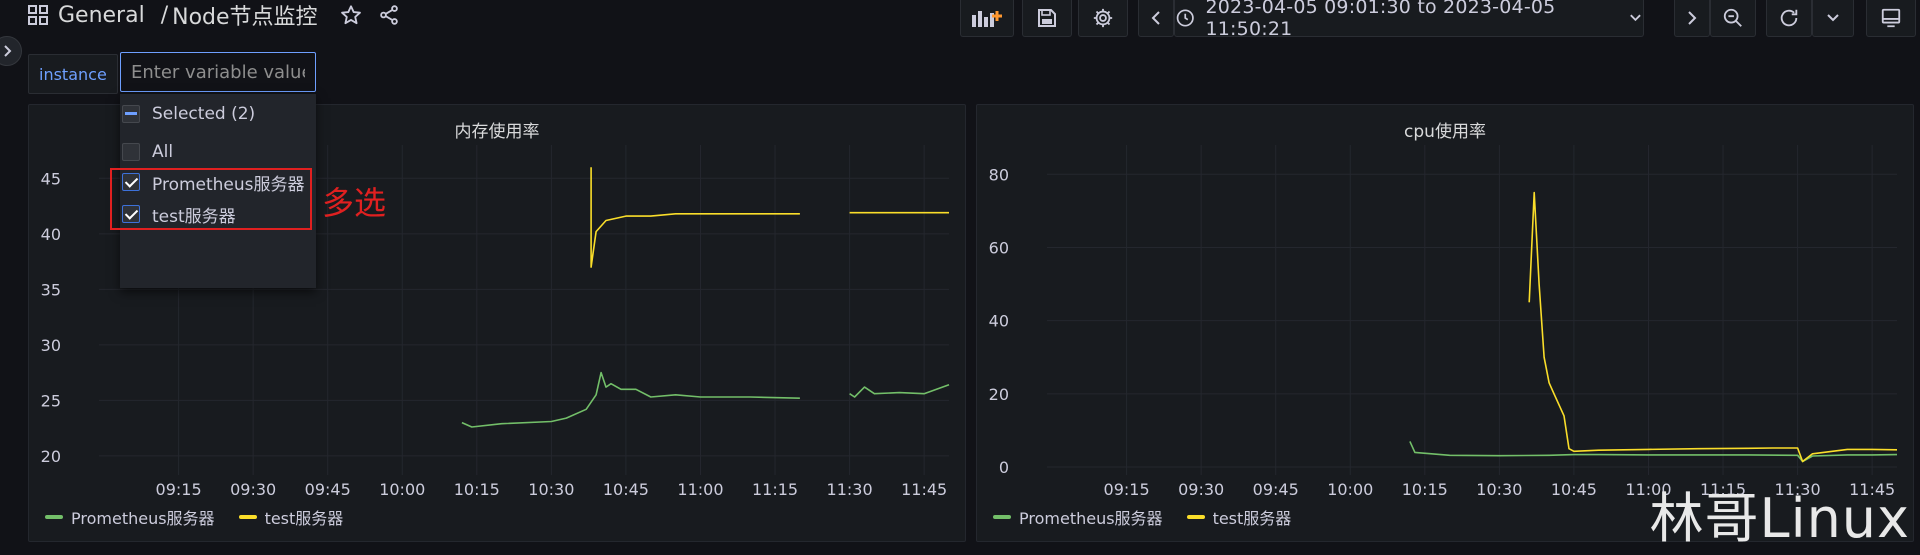  What do you see at coordinates (101, 15) in the screenshot?
I see `folder-link: General` at bounding box center [101, 15].